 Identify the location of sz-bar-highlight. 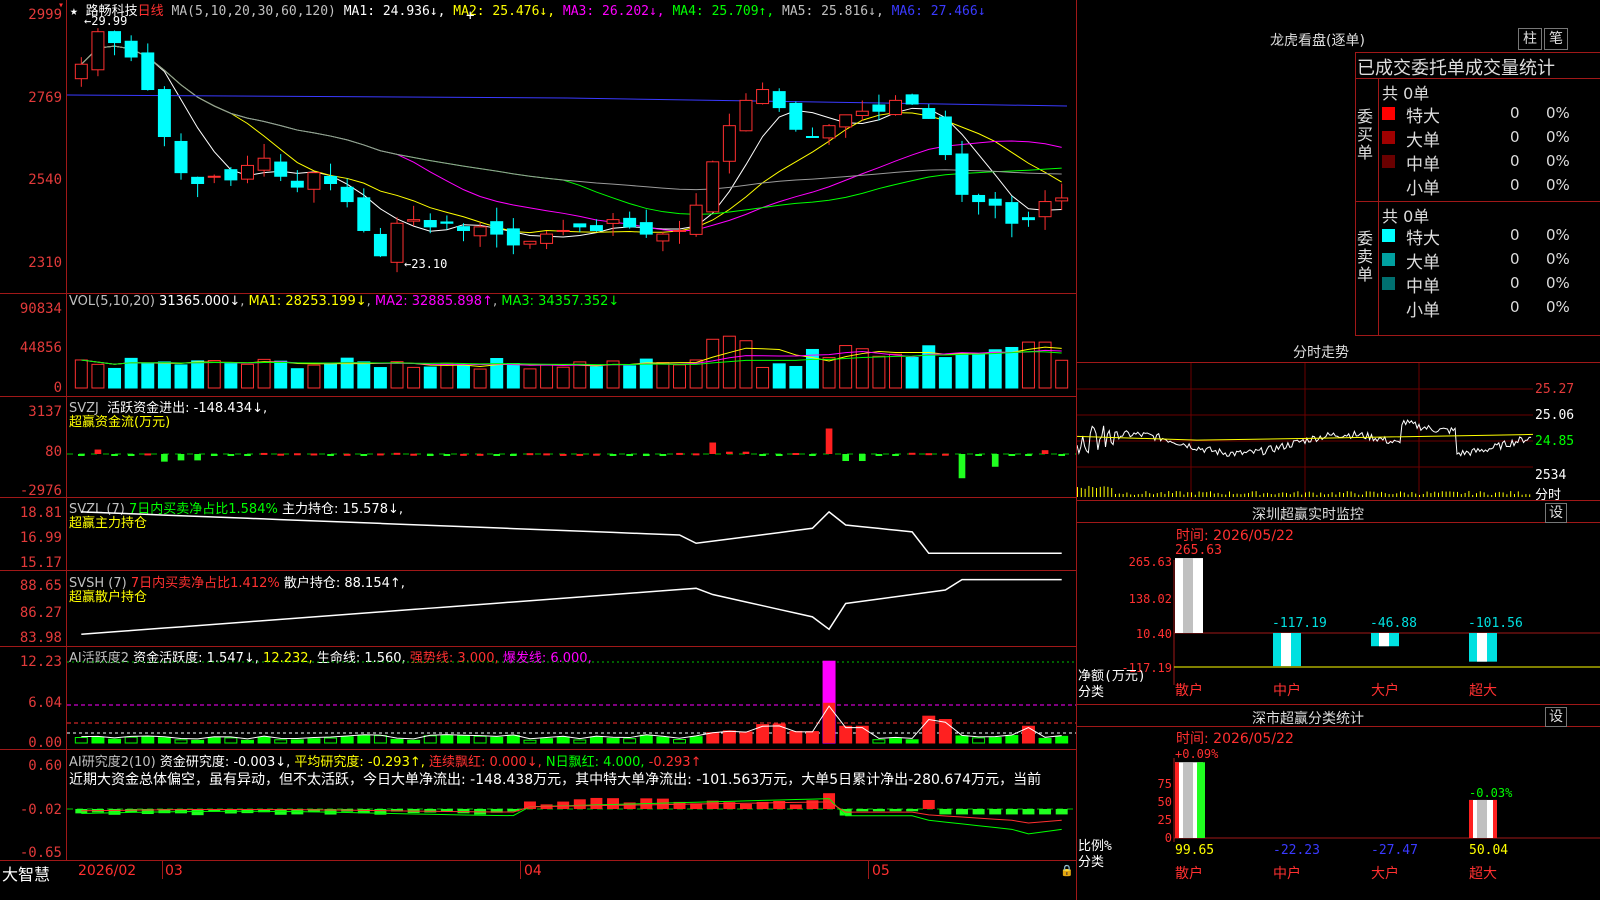
(1384, 640).